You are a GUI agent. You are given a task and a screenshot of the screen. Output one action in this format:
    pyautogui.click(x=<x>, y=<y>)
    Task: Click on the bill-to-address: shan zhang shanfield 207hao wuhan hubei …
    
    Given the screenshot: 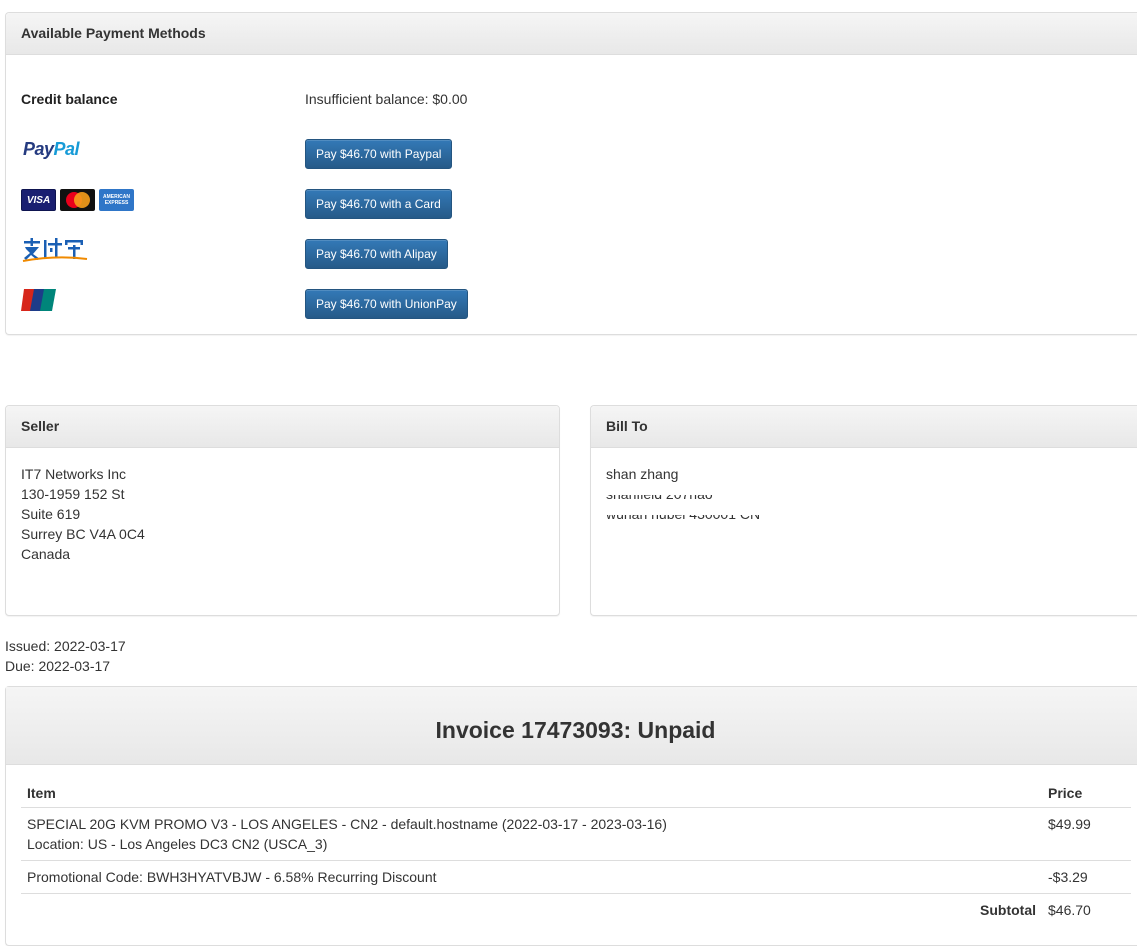 What is the action you would take?
    pyautogui.click(x=864, y=486)
    